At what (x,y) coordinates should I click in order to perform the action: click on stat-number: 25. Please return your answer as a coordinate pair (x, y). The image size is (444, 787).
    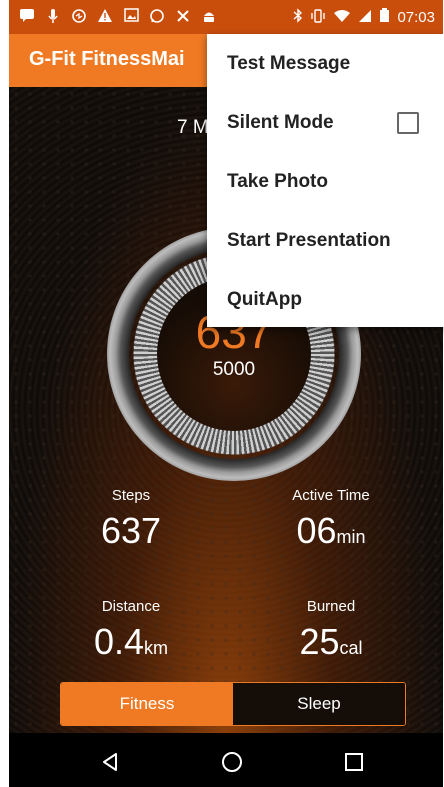
    Looking at the image, I should click on (319, 641).